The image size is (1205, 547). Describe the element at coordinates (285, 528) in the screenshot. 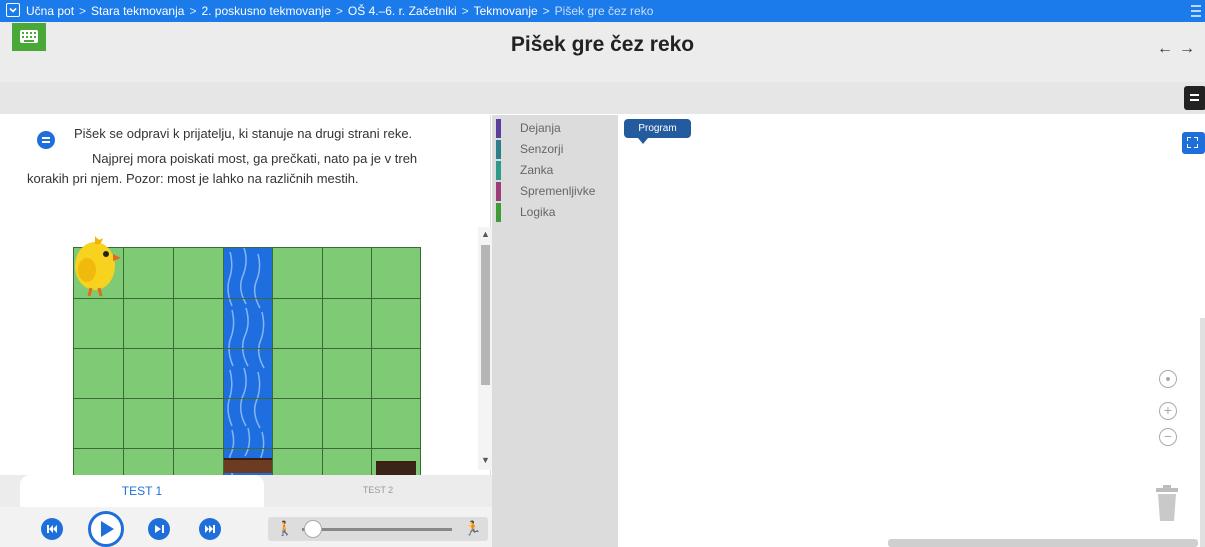

I see `walking-person-icon: 🚶` at that location.